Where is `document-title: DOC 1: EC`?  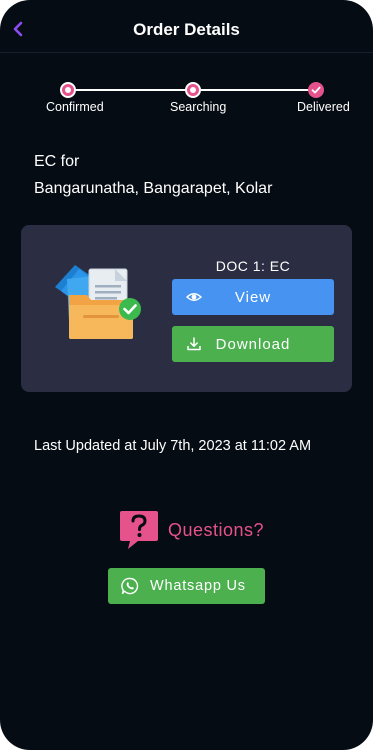
document-title: DOC 1: EC is located at coordinates (253, 266).